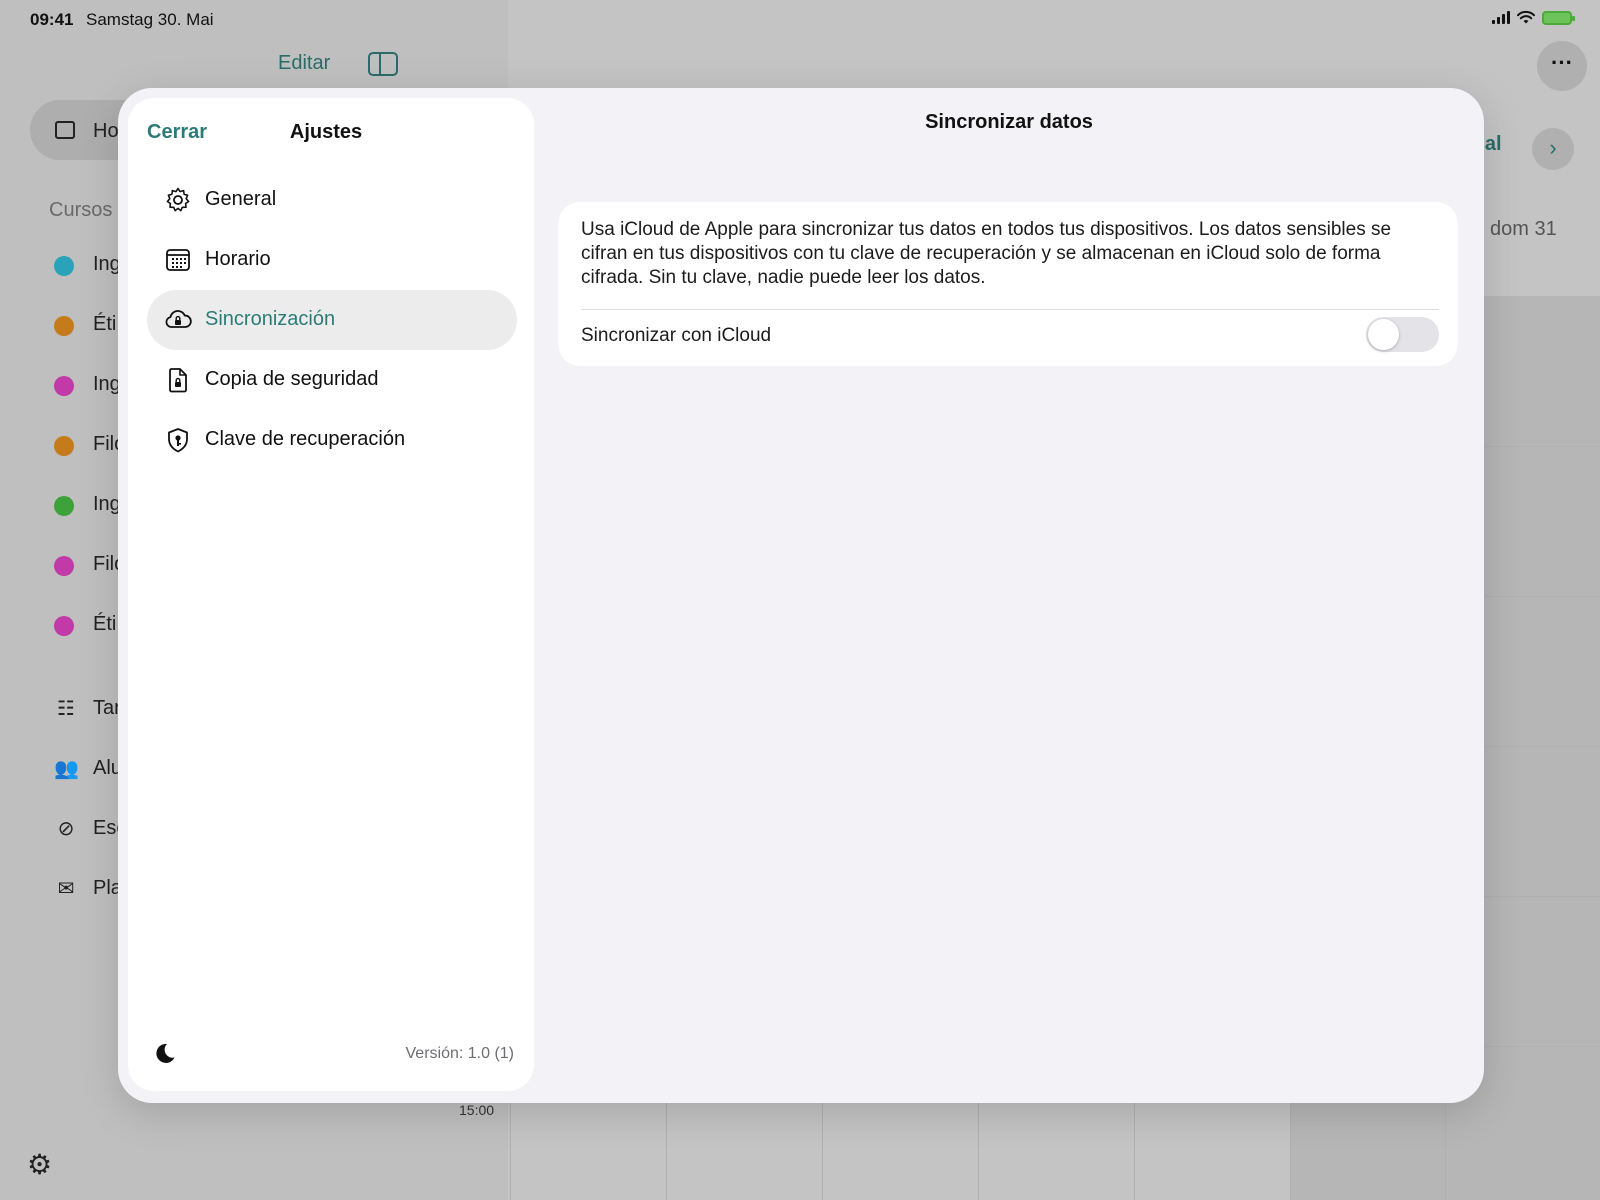  Describe the element at coordinates (107, 708) in the screenshot. I see `tool-label: Tar` at that location.